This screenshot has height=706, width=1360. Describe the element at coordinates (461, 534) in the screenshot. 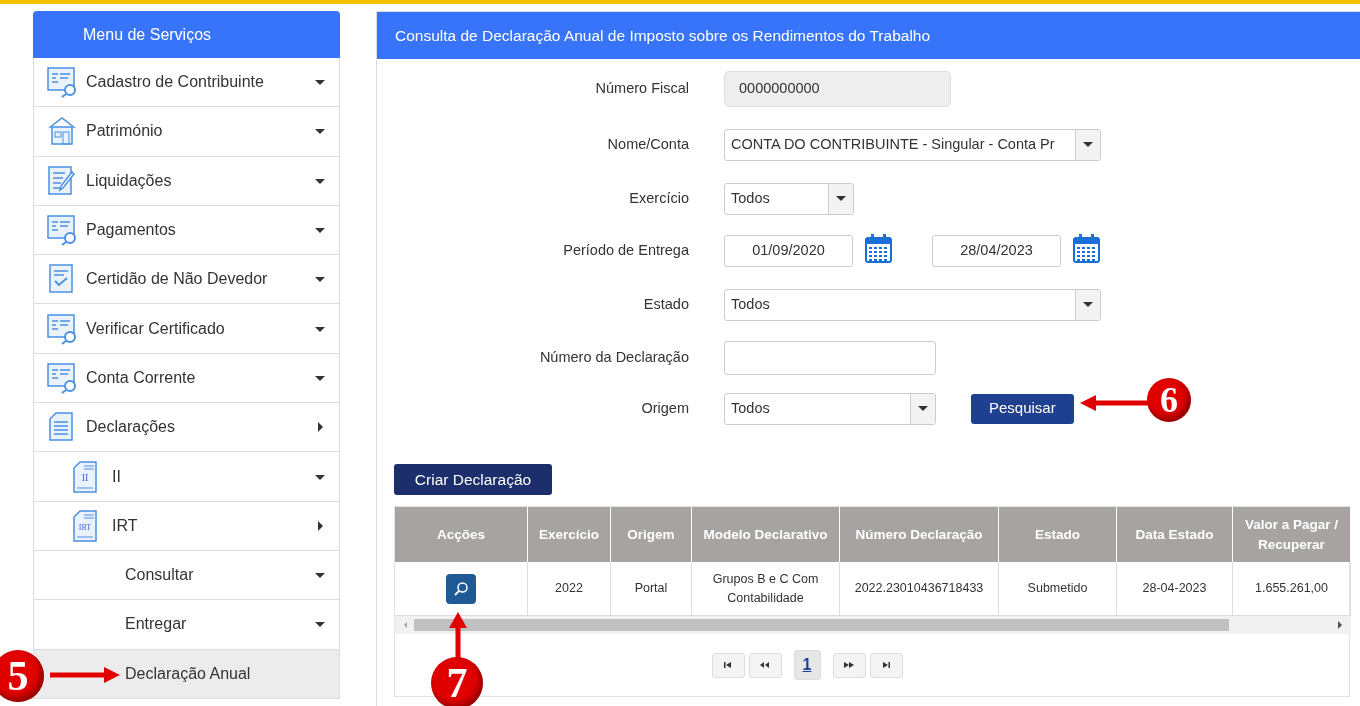

I see `column-header: Acções` at that location.